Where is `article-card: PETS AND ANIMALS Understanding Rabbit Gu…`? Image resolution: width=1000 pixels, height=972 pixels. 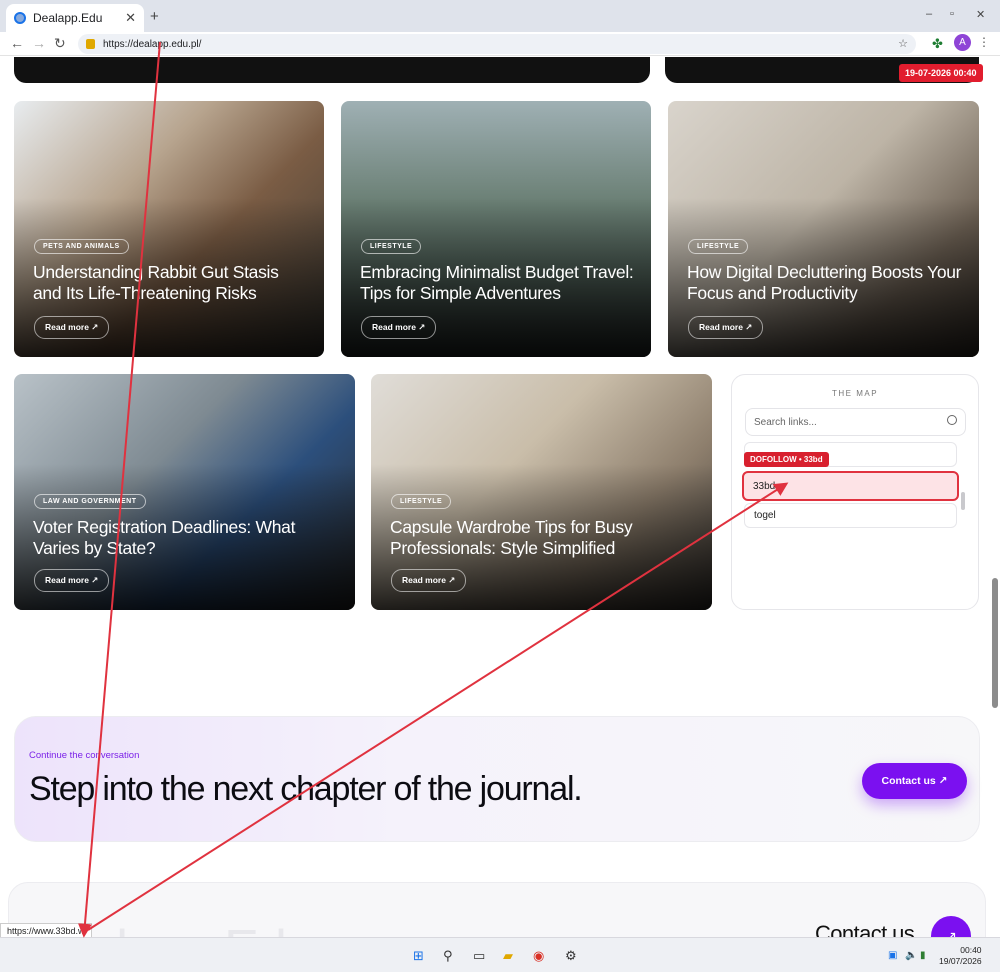 article-card: PETS AND ANIMALS Understanding Rabbit Gu… is located at coordinates (169, 229).